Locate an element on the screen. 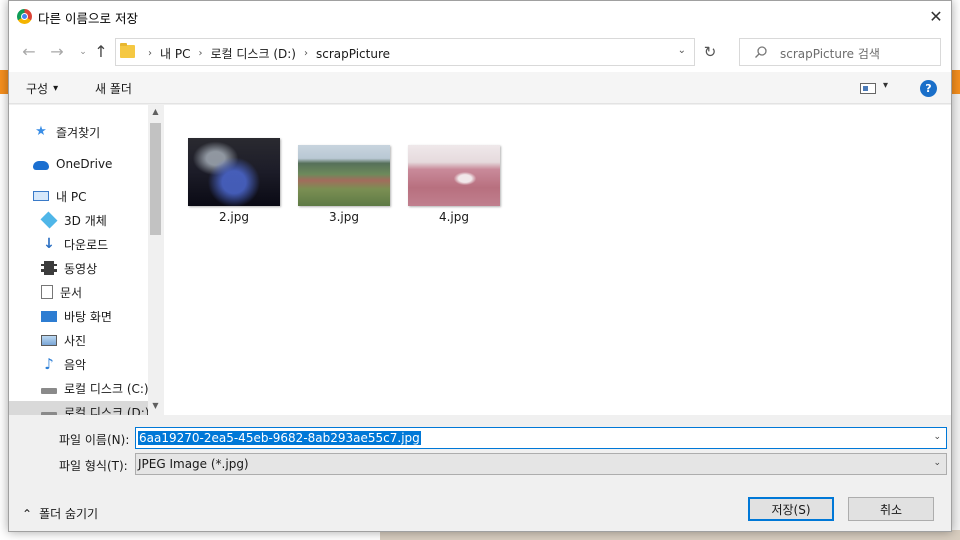  refresh-button: ↻ is located at coordinates (710, 52).